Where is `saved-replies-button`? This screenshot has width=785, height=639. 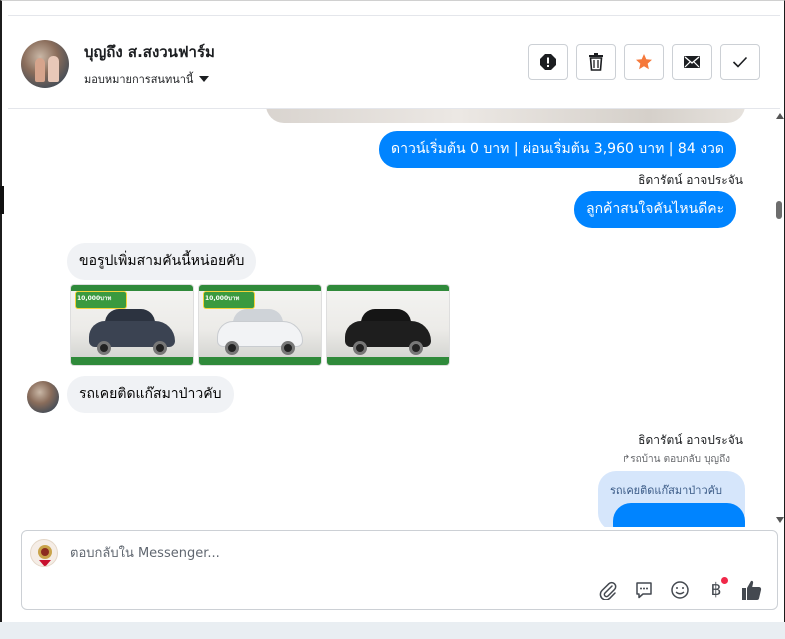
saved-replies-button is located at coordinates (644, 590).